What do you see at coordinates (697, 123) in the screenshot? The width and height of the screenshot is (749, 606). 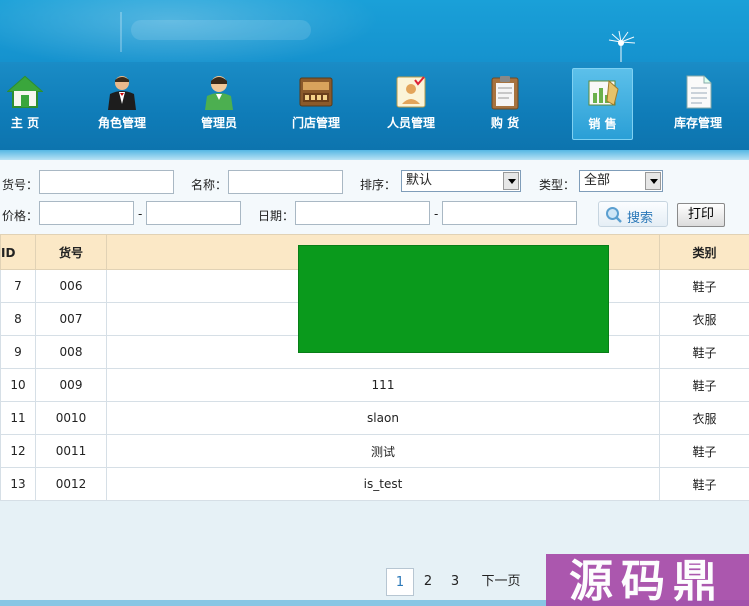 I see `nav-label: 库存管理` at bounding box center [697, 123].